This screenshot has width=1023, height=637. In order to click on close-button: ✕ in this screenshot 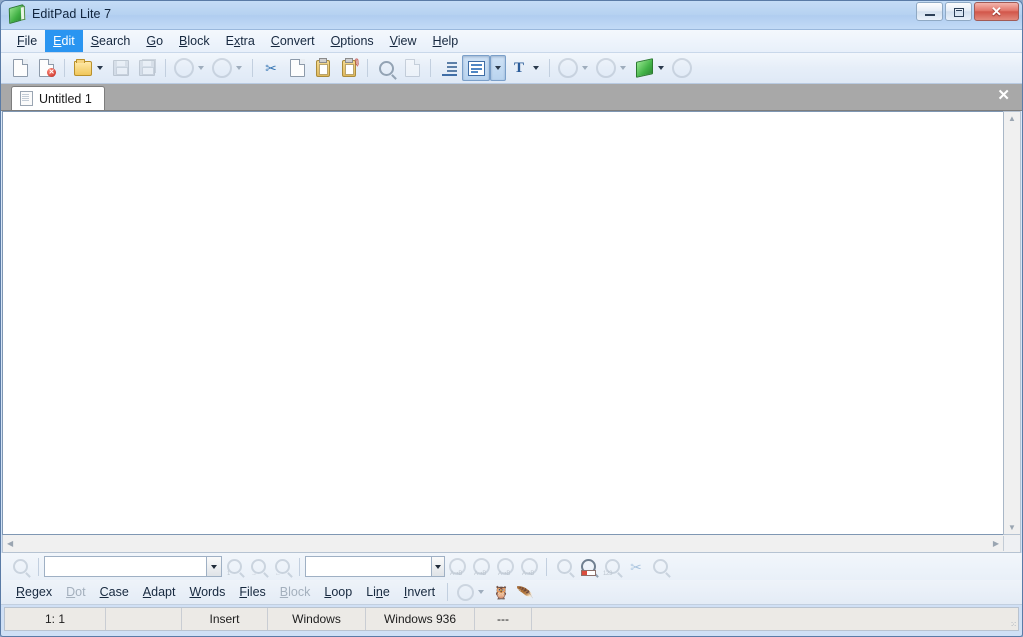, I will do `click(996, 11)`.